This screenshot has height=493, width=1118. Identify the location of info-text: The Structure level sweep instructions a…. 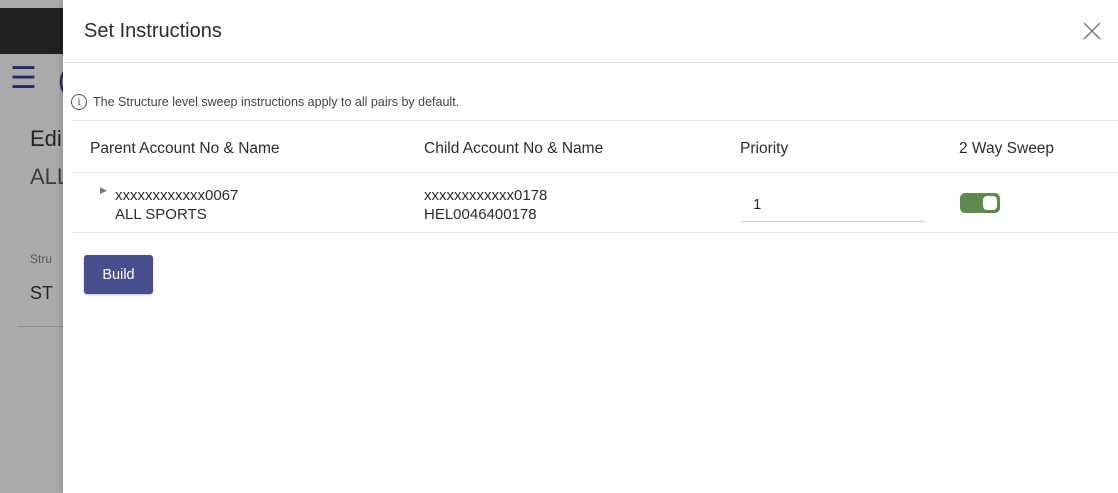
(276, 102).